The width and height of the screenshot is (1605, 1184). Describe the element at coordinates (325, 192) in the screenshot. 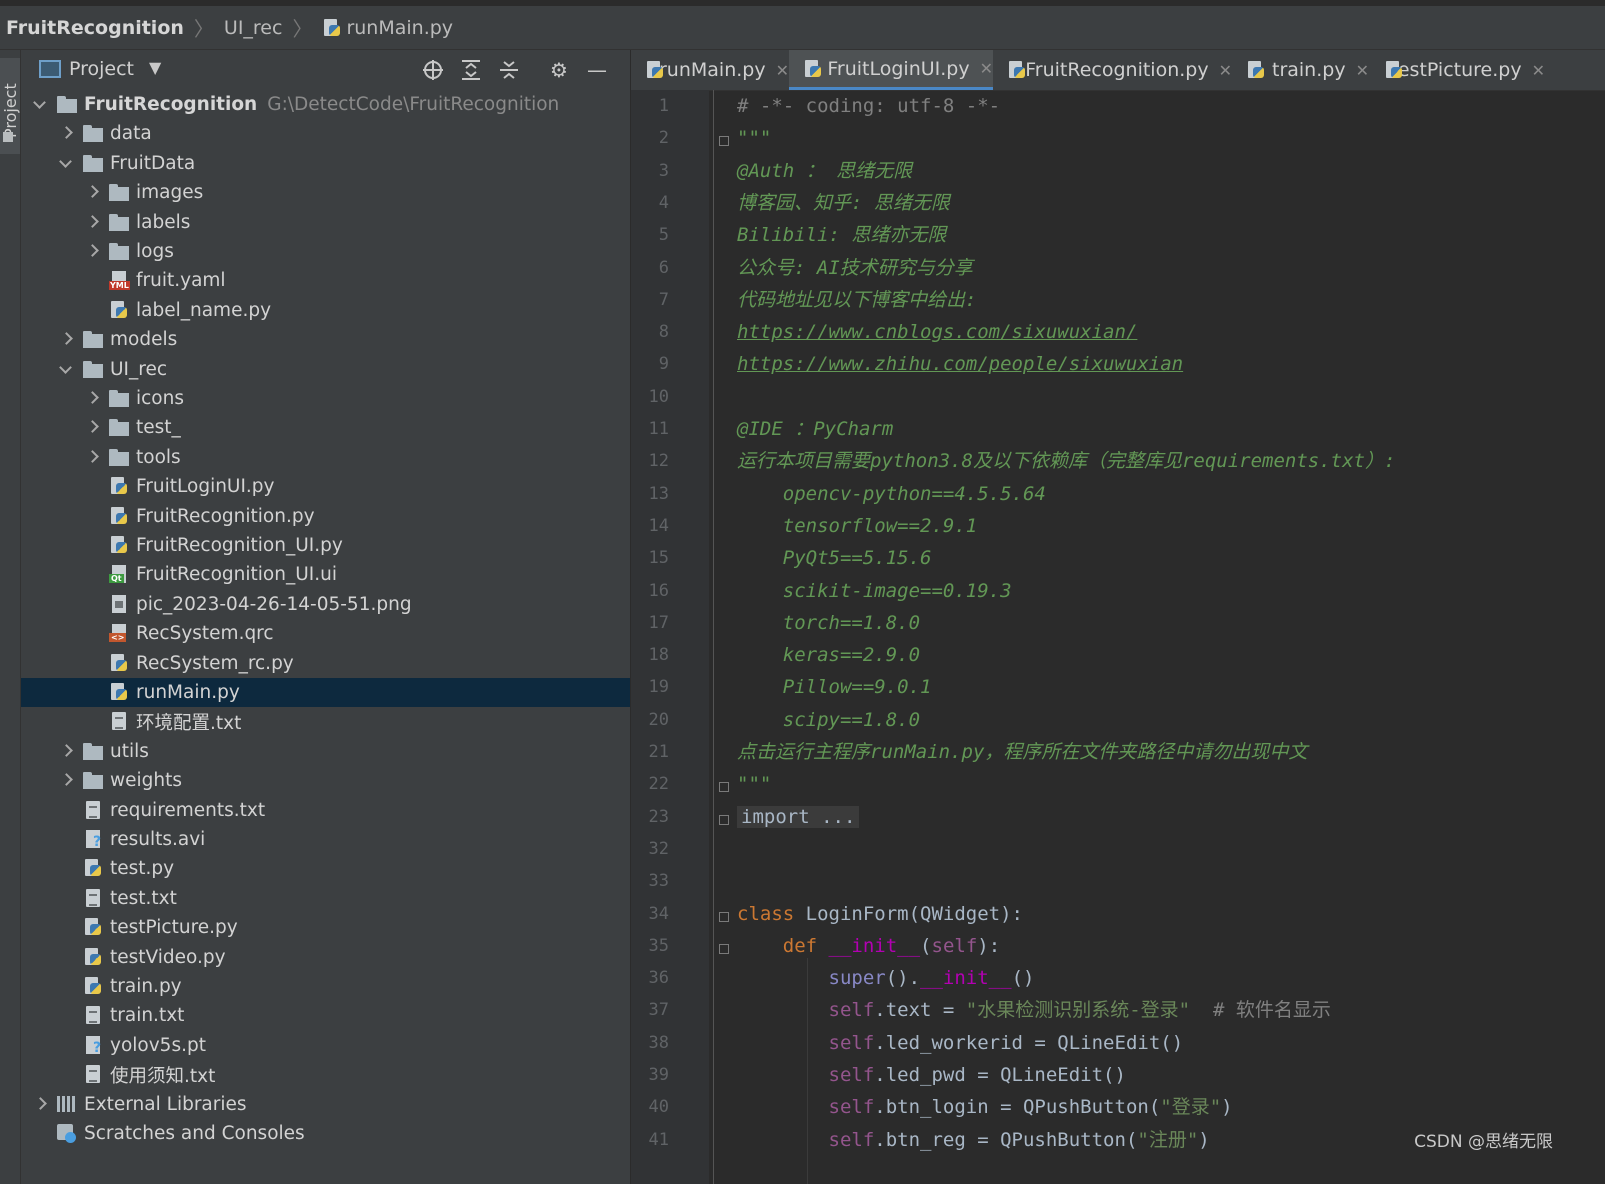

I see `tree-item: images` at that location.